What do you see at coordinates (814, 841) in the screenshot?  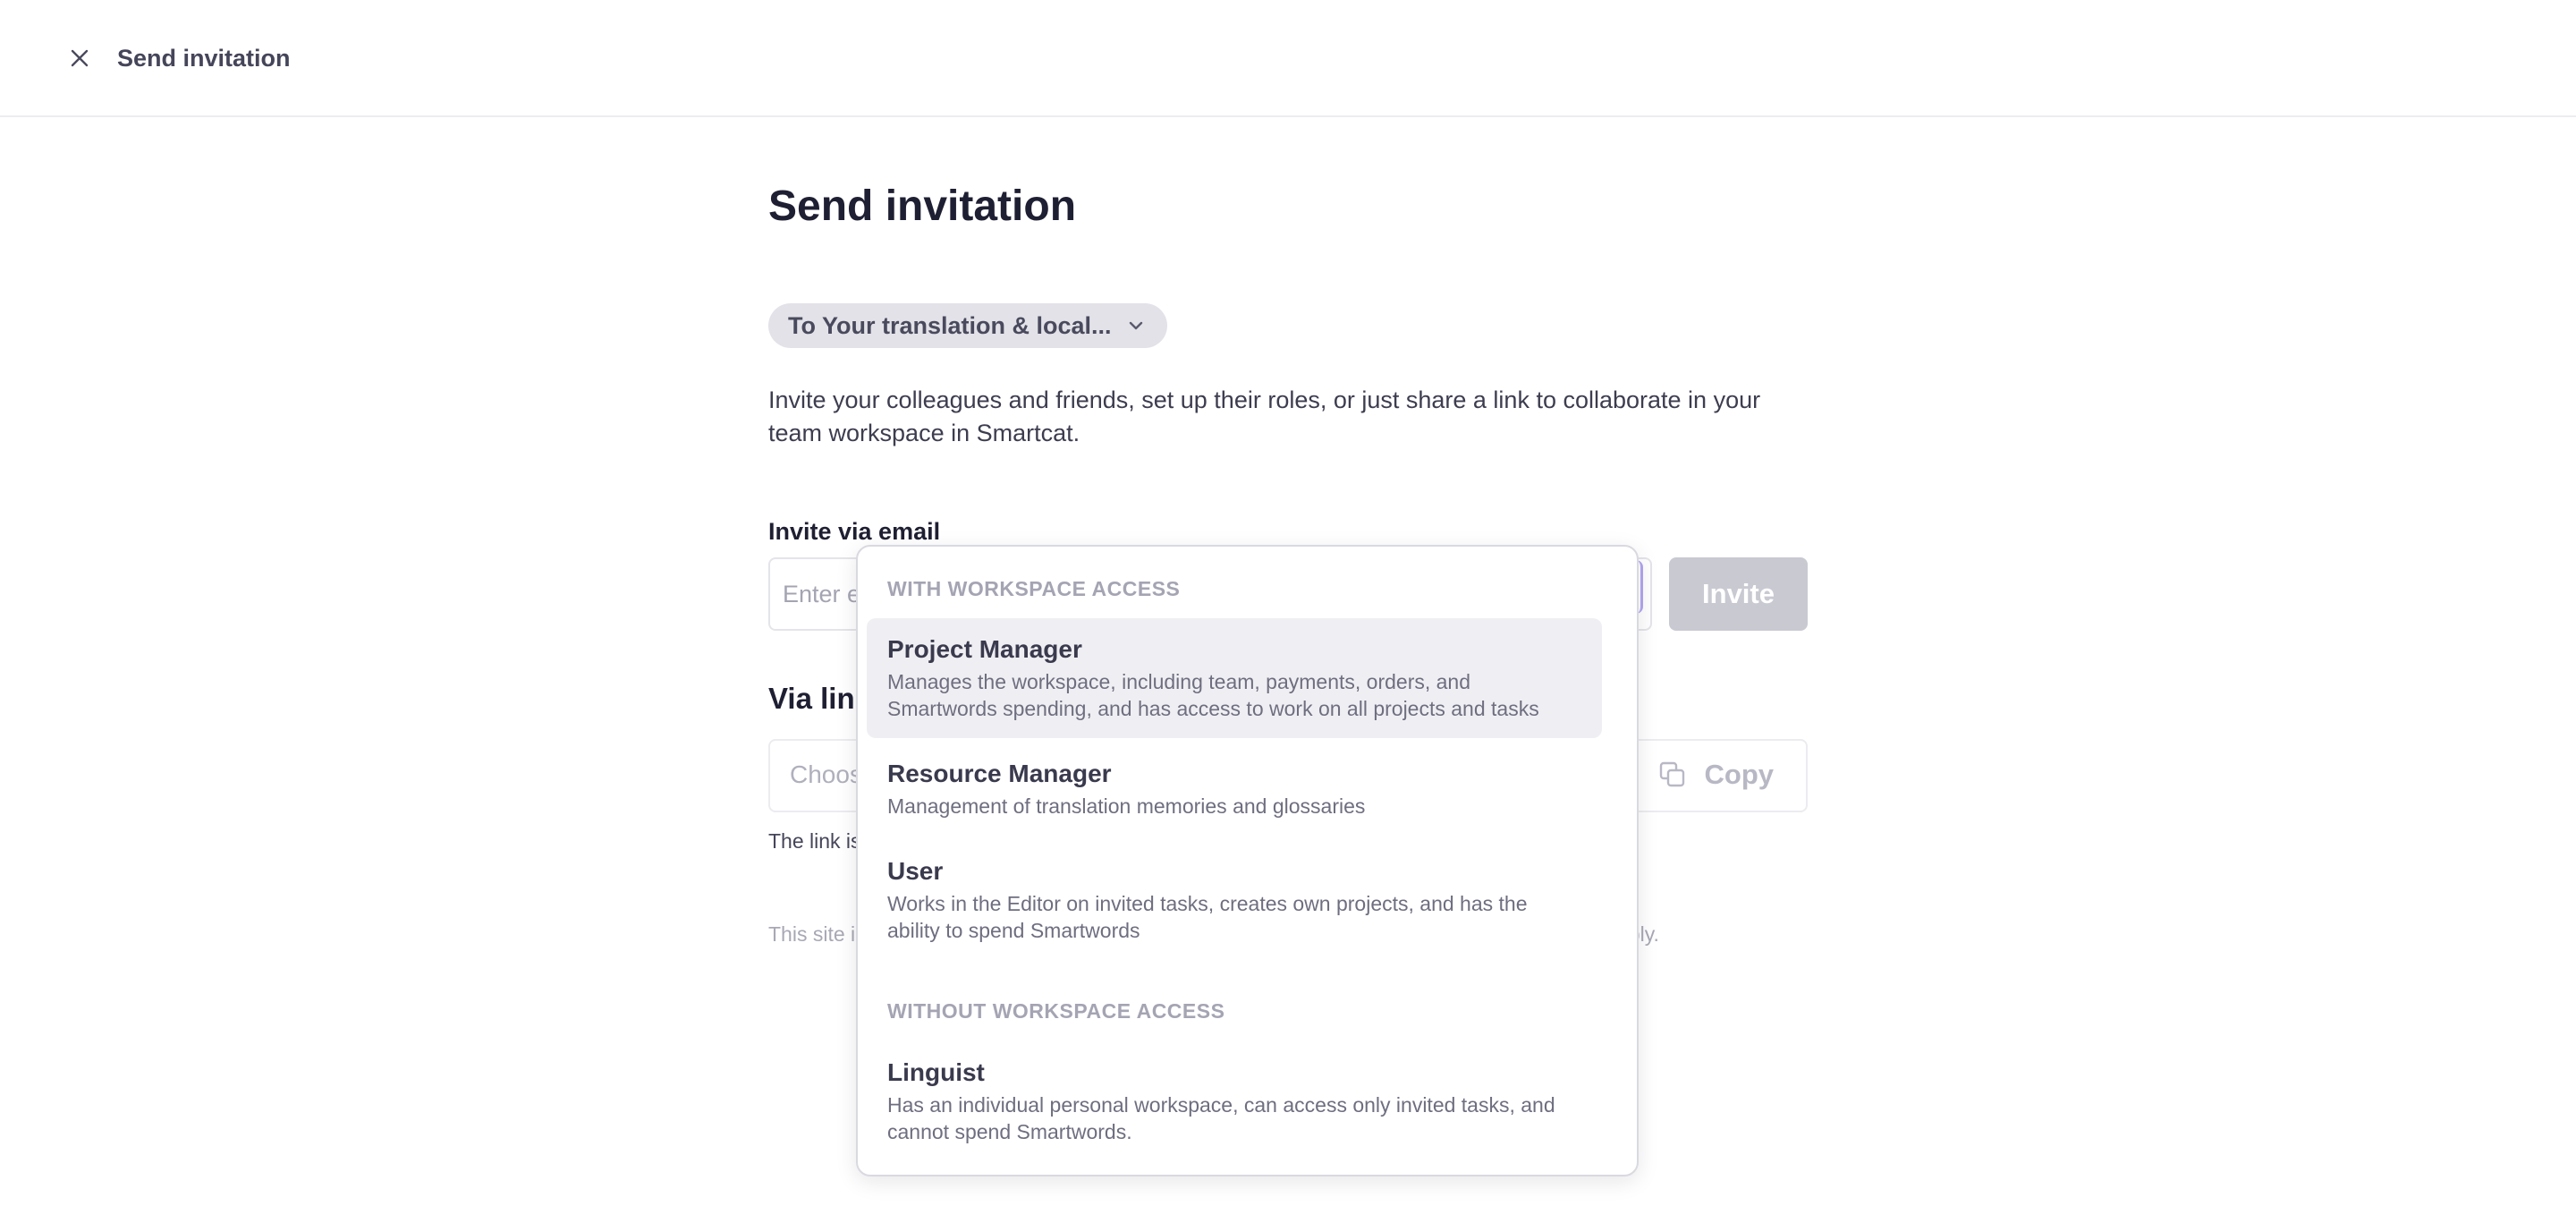 I see `link-note: The link is` at bounding box center [814, 841].